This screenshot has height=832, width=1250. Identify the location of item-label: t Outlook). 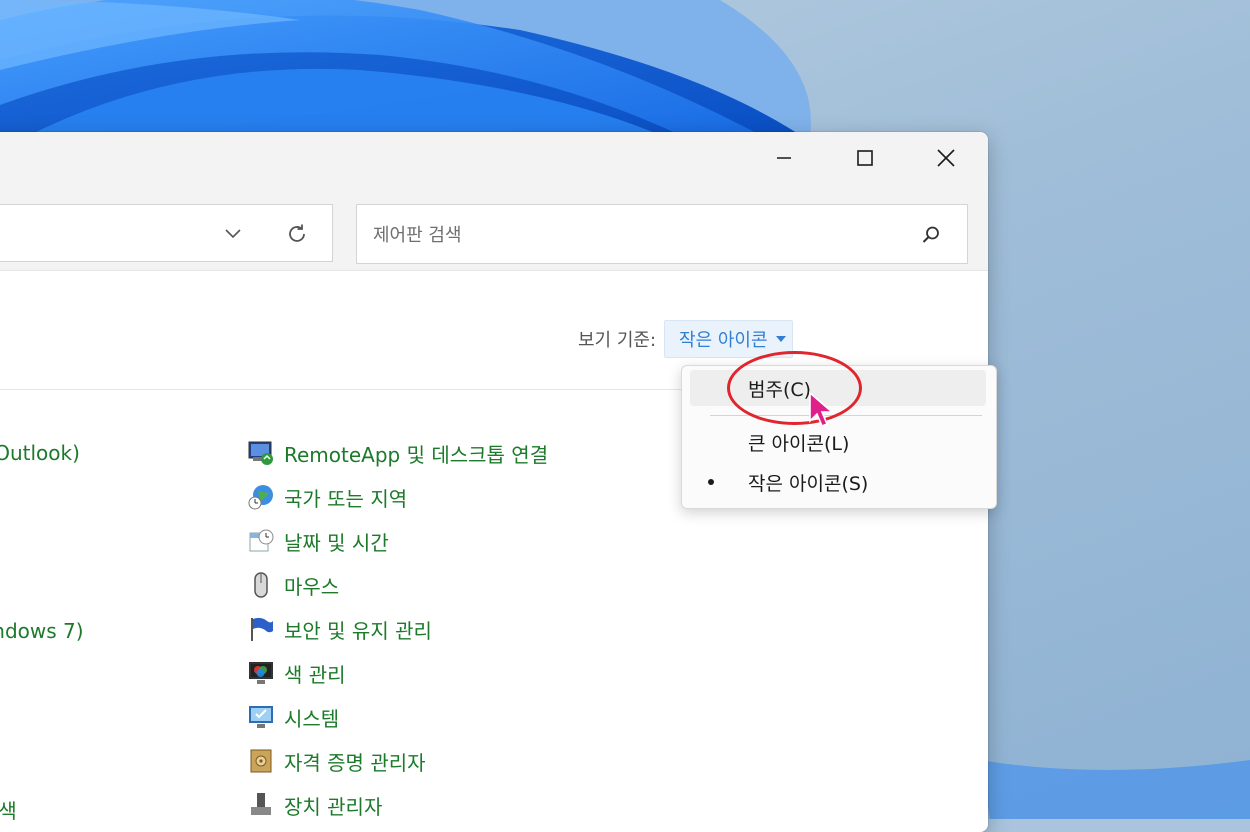
(40, 453).